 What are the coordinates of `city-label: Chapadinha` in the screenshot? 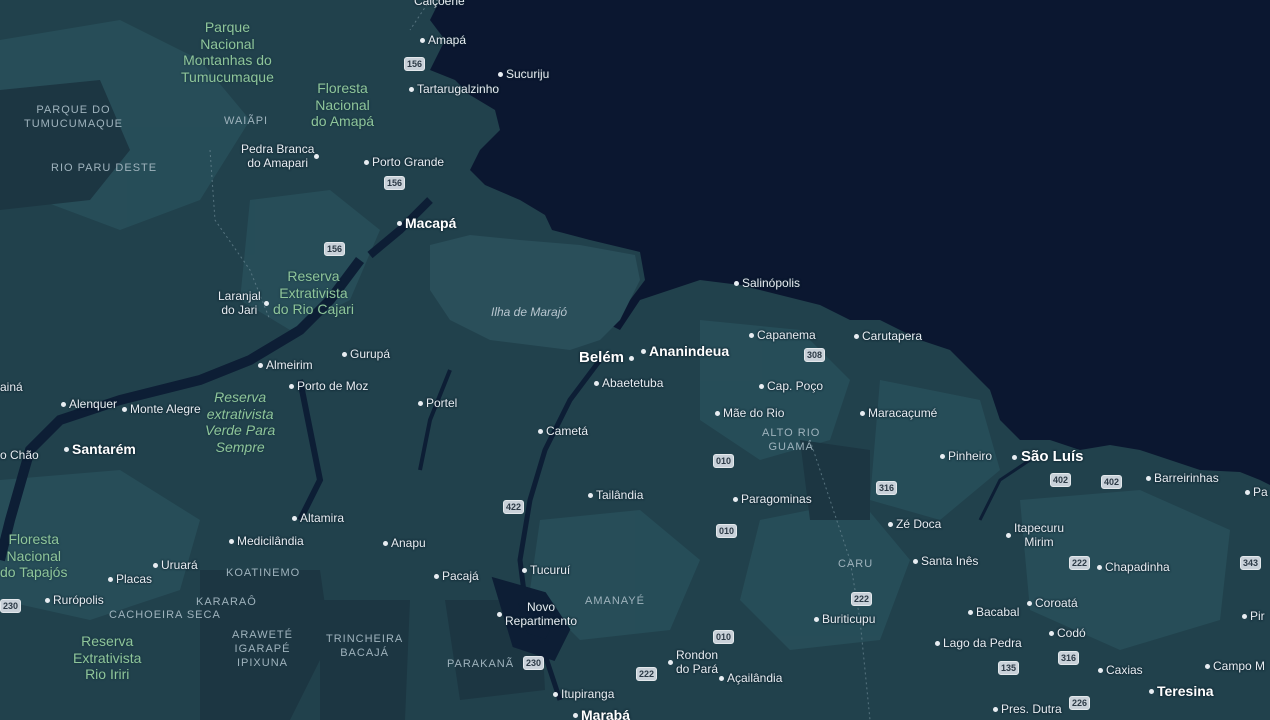 It's located at (1137, 567).